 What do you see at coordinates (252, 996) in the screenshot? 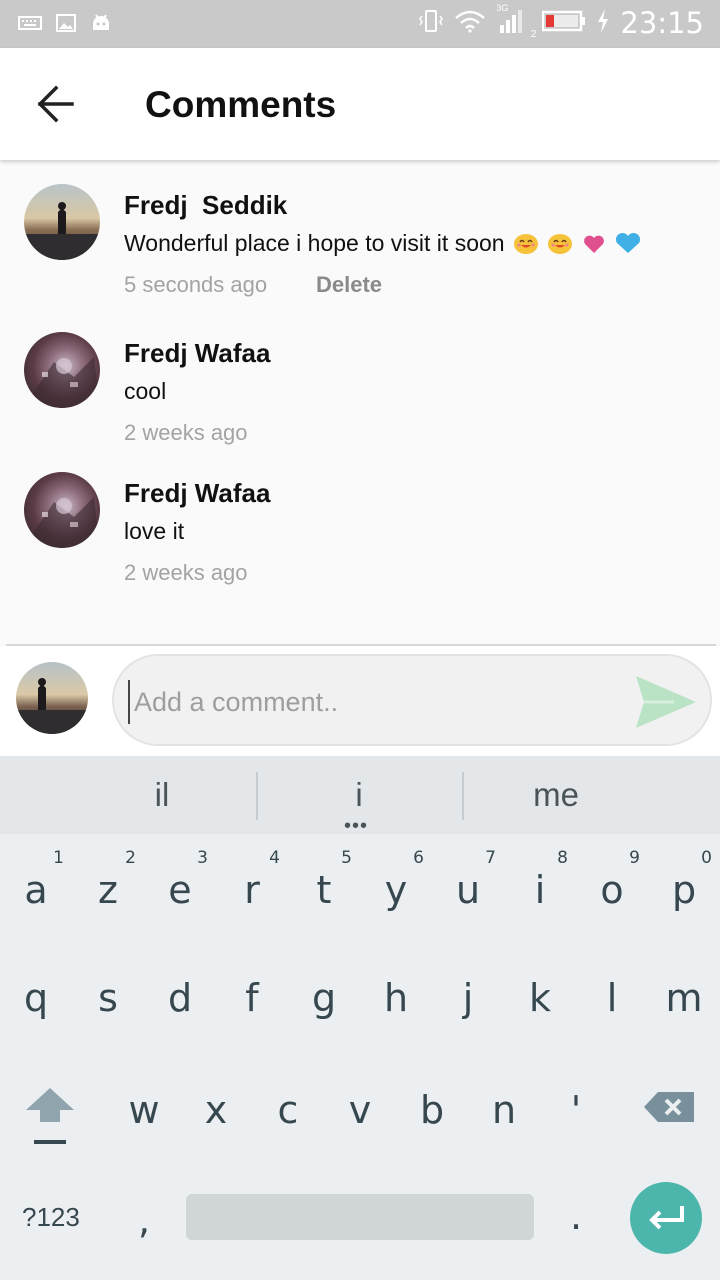
I see `key-f: f` at bounding box center [252, 996].